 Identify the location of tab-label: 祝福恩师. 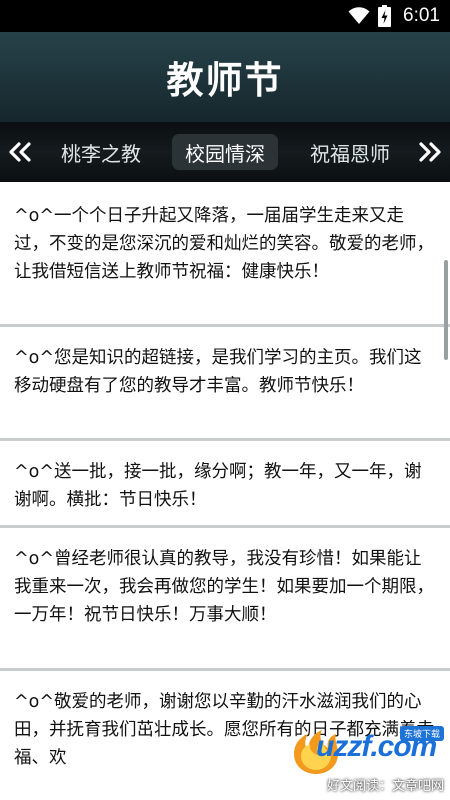
(350, 153).